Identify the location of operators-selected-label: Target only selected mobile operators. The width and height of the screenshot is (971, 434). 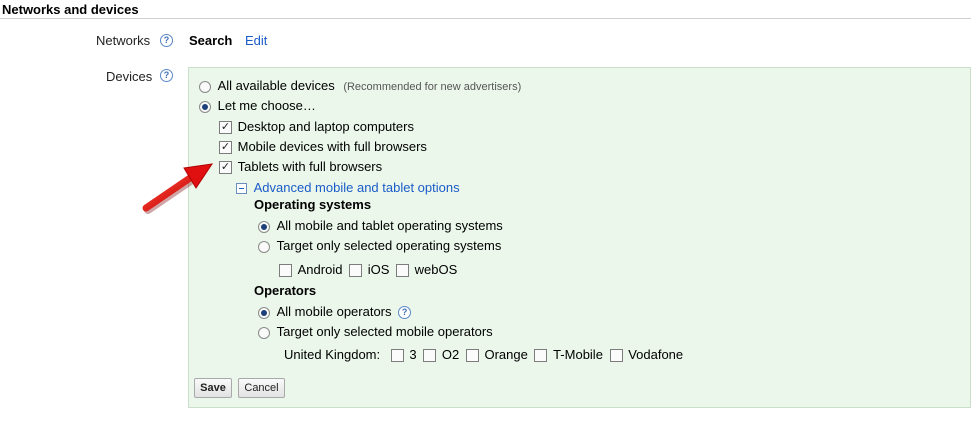
(384, 331).